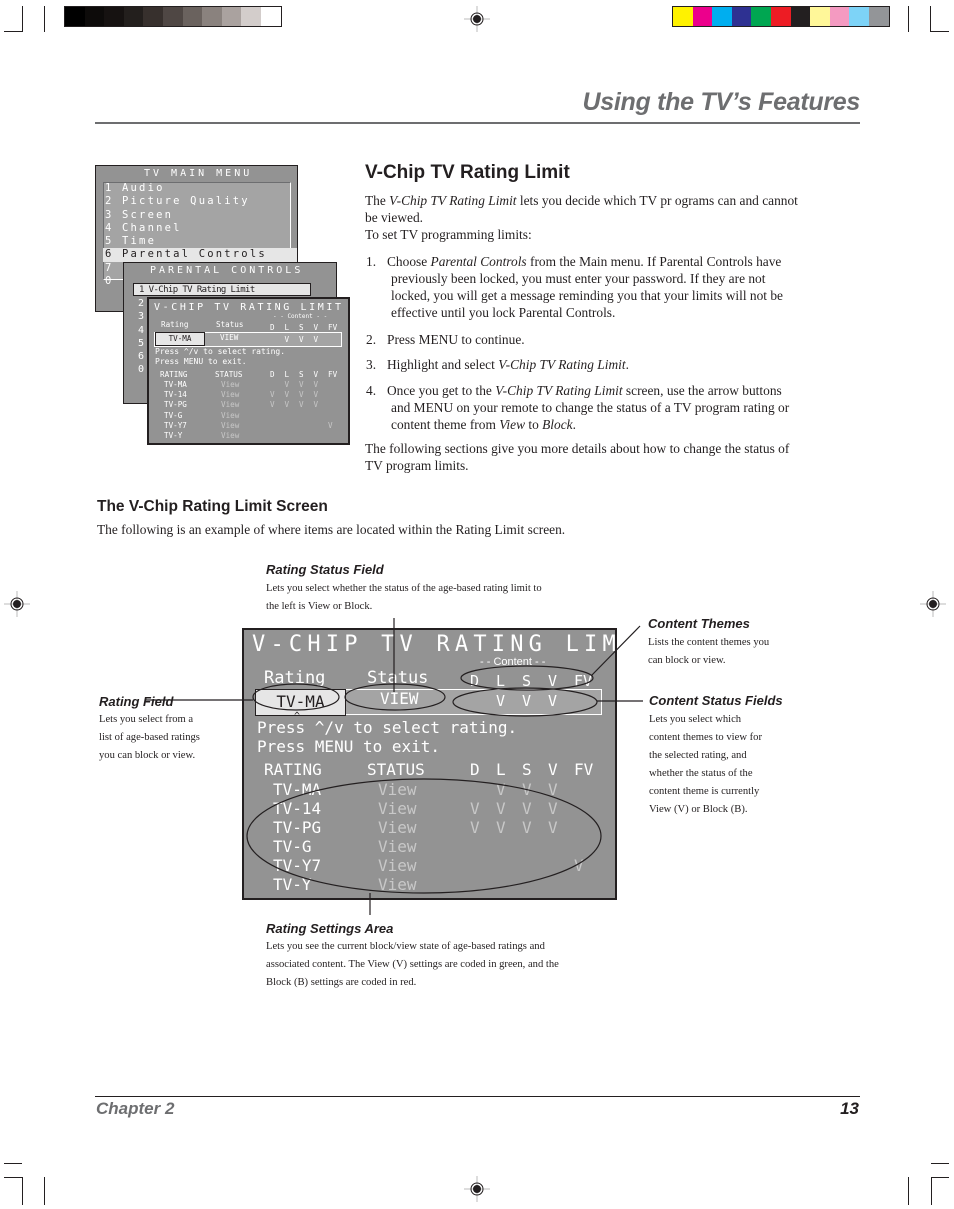  I want to click on menu-item-number: 7, so click(109, 267).